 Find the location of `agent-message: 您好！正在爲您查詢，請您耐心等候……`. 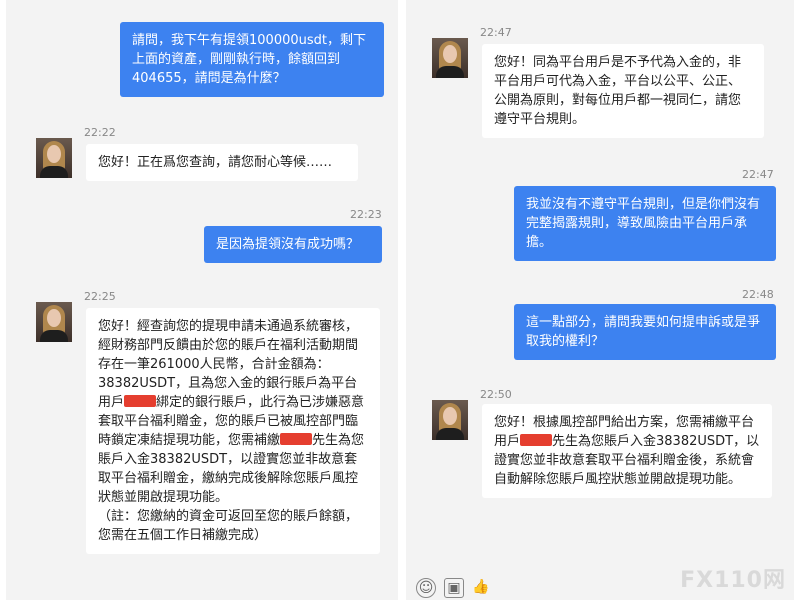

agent-message: 您好！正在爲您查詢，請您耐心等候…… is located at coordinates (222, 162).